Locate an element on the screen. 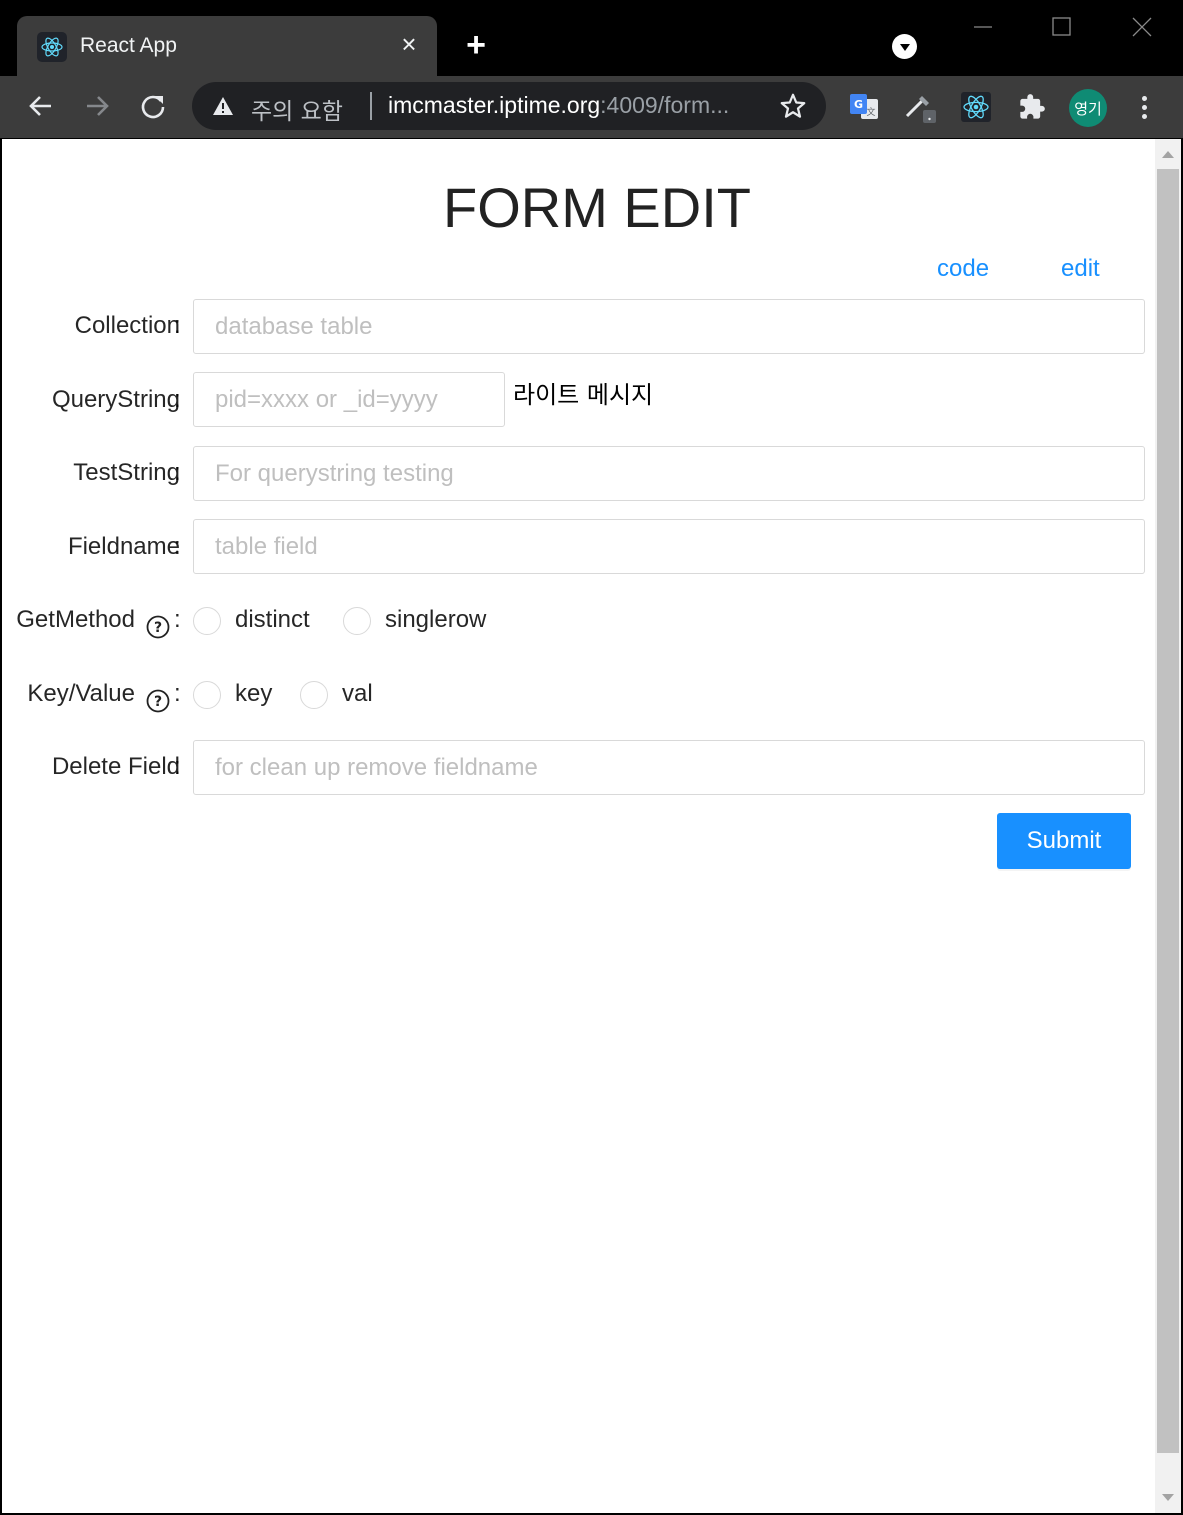  radio-label-key: key is located at coordinates (253, 694).